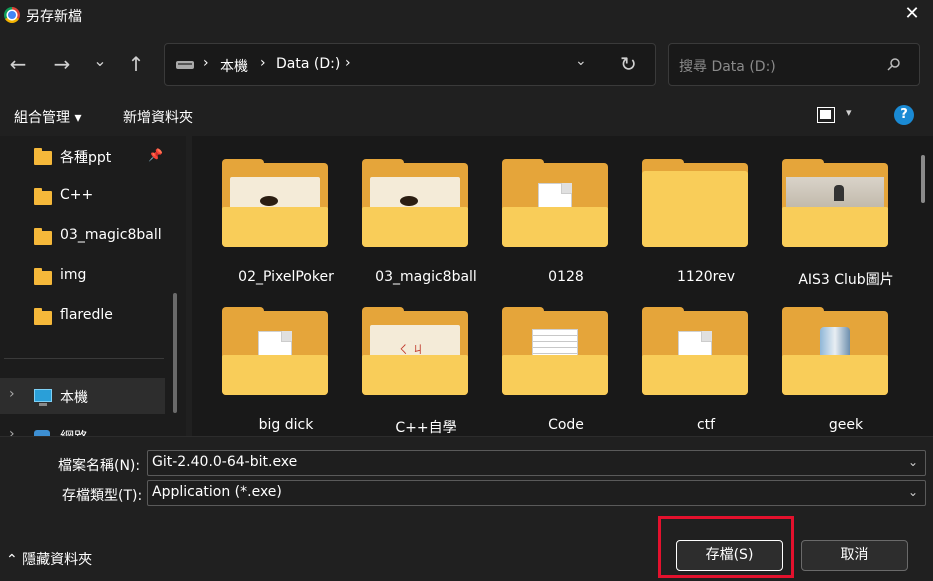 Image resolution: width=933 pixels, height=581 pixels. Describe the element at coordinates (217, 492) in the screenshot. I see `filetype-value: Application (*.exe)` at that location.